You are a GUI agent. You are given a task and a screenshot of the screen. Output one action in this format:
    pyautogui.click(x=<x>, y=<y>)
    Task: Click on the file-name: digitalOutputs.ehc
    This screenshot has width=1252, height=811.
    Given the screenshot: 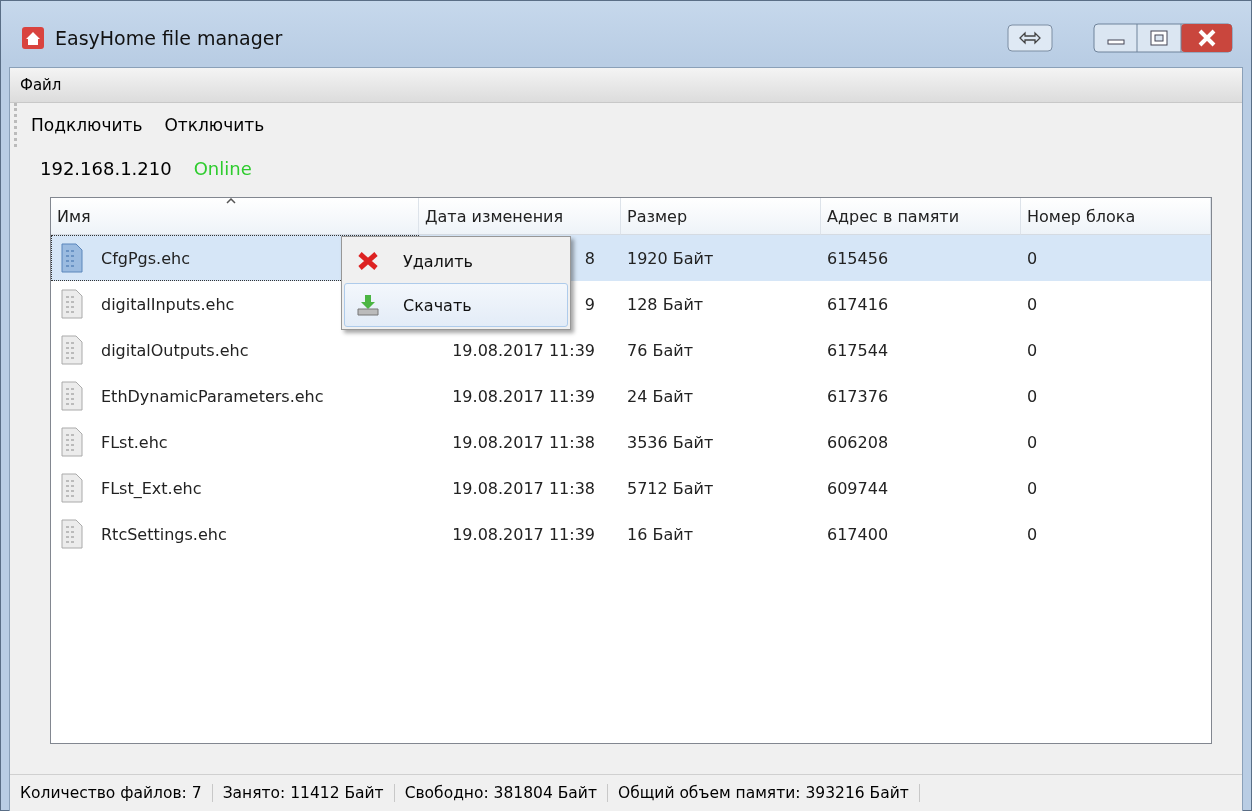 What is the action you would take?
    pyautogui.click(x=175, y=350)
    